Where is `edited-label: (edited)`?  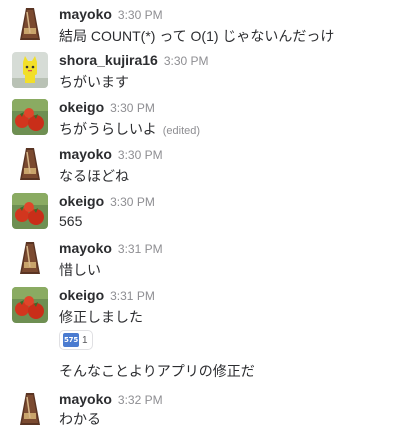 edited-label: (edited) is located at coordinates (181, 131).